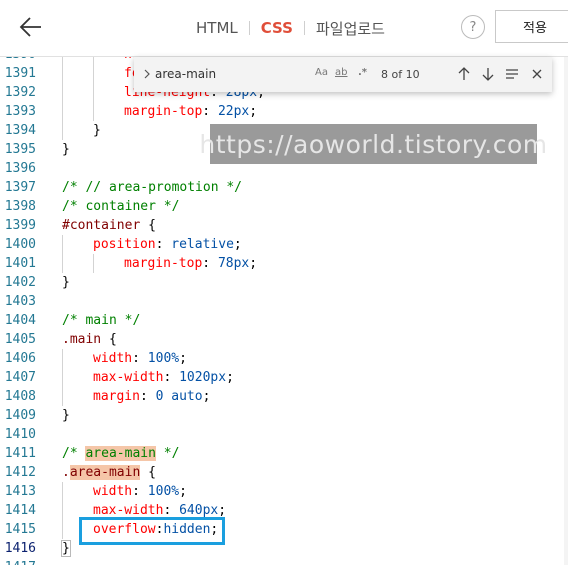 This screenshot has width=568, height=565. What do you see at coordinates (202, 244) in the screenshot?
I see `code-token: relative` at bounding box center [202, 244].